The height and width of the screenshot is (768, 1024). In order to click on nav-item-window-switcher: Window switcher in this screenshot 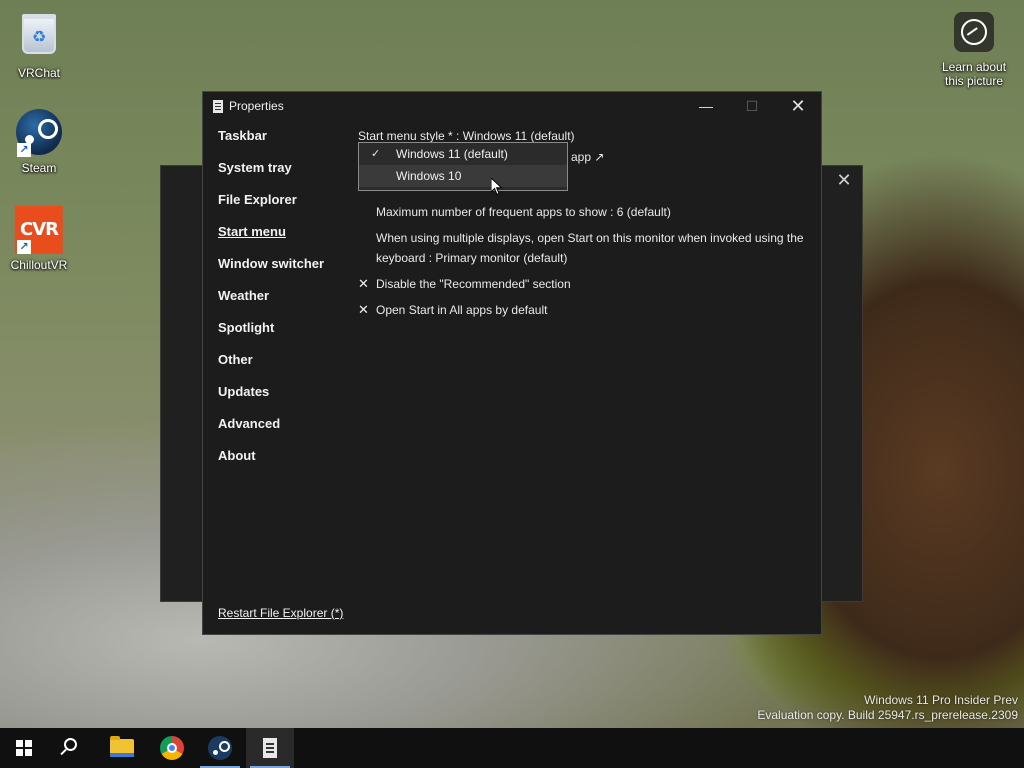, I will do `click(283, 266)`.